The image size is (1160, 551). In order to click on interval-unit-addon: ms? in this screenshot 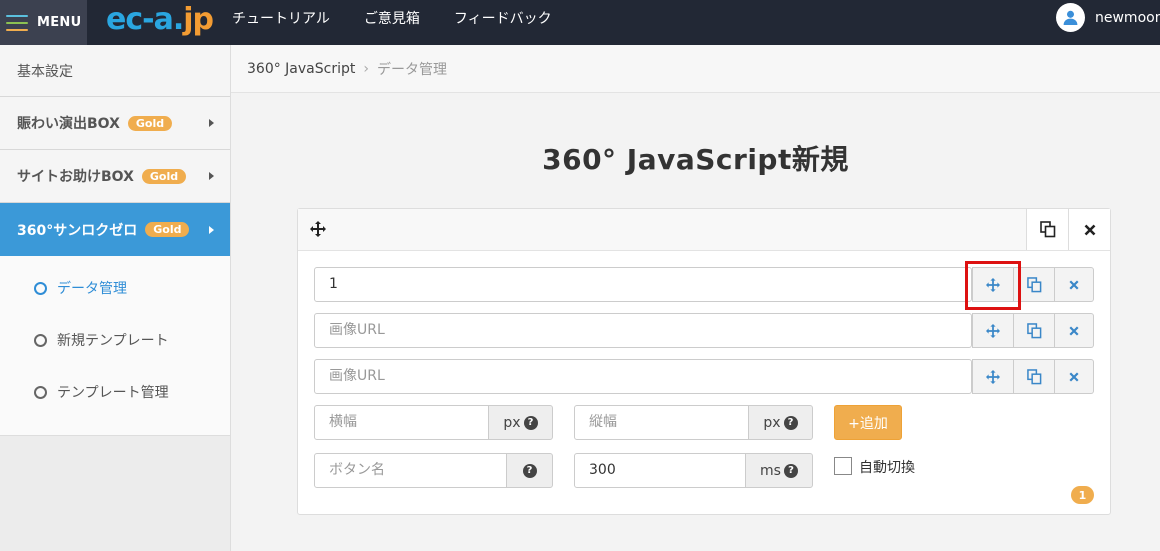, I will do `click(779, 470)`.